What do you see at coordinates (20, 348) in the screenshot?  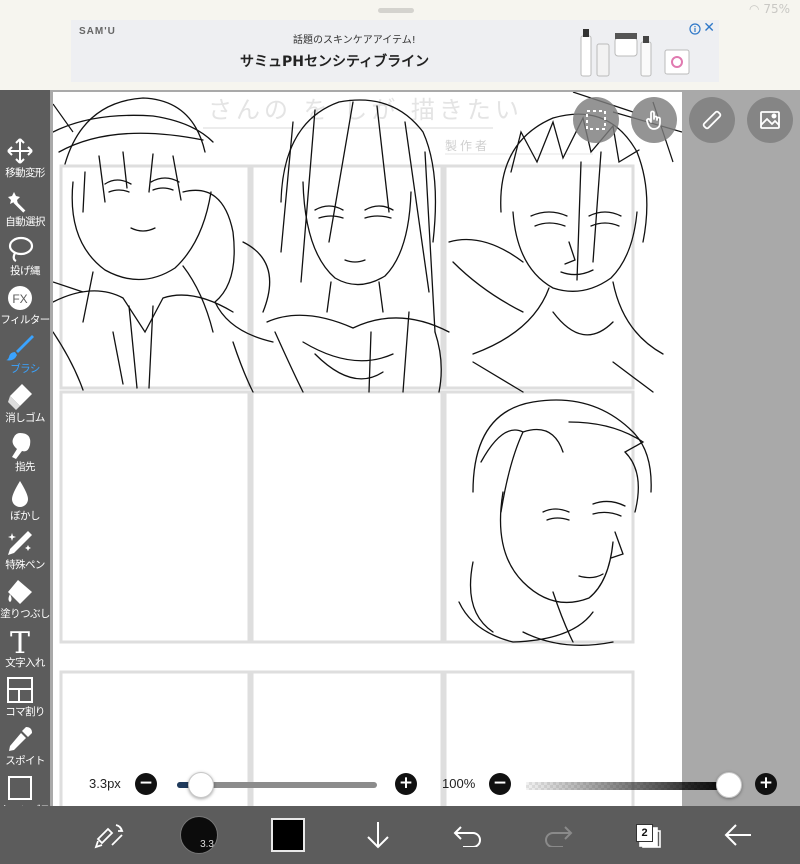 I see `brush-icon` at bounding box center [20, 348].